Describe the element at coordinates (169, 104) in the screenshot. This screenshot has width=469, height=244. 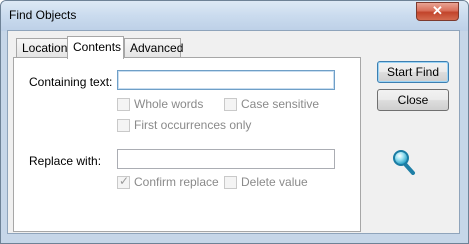
I see `whole-words-label: Whole words` at that location.